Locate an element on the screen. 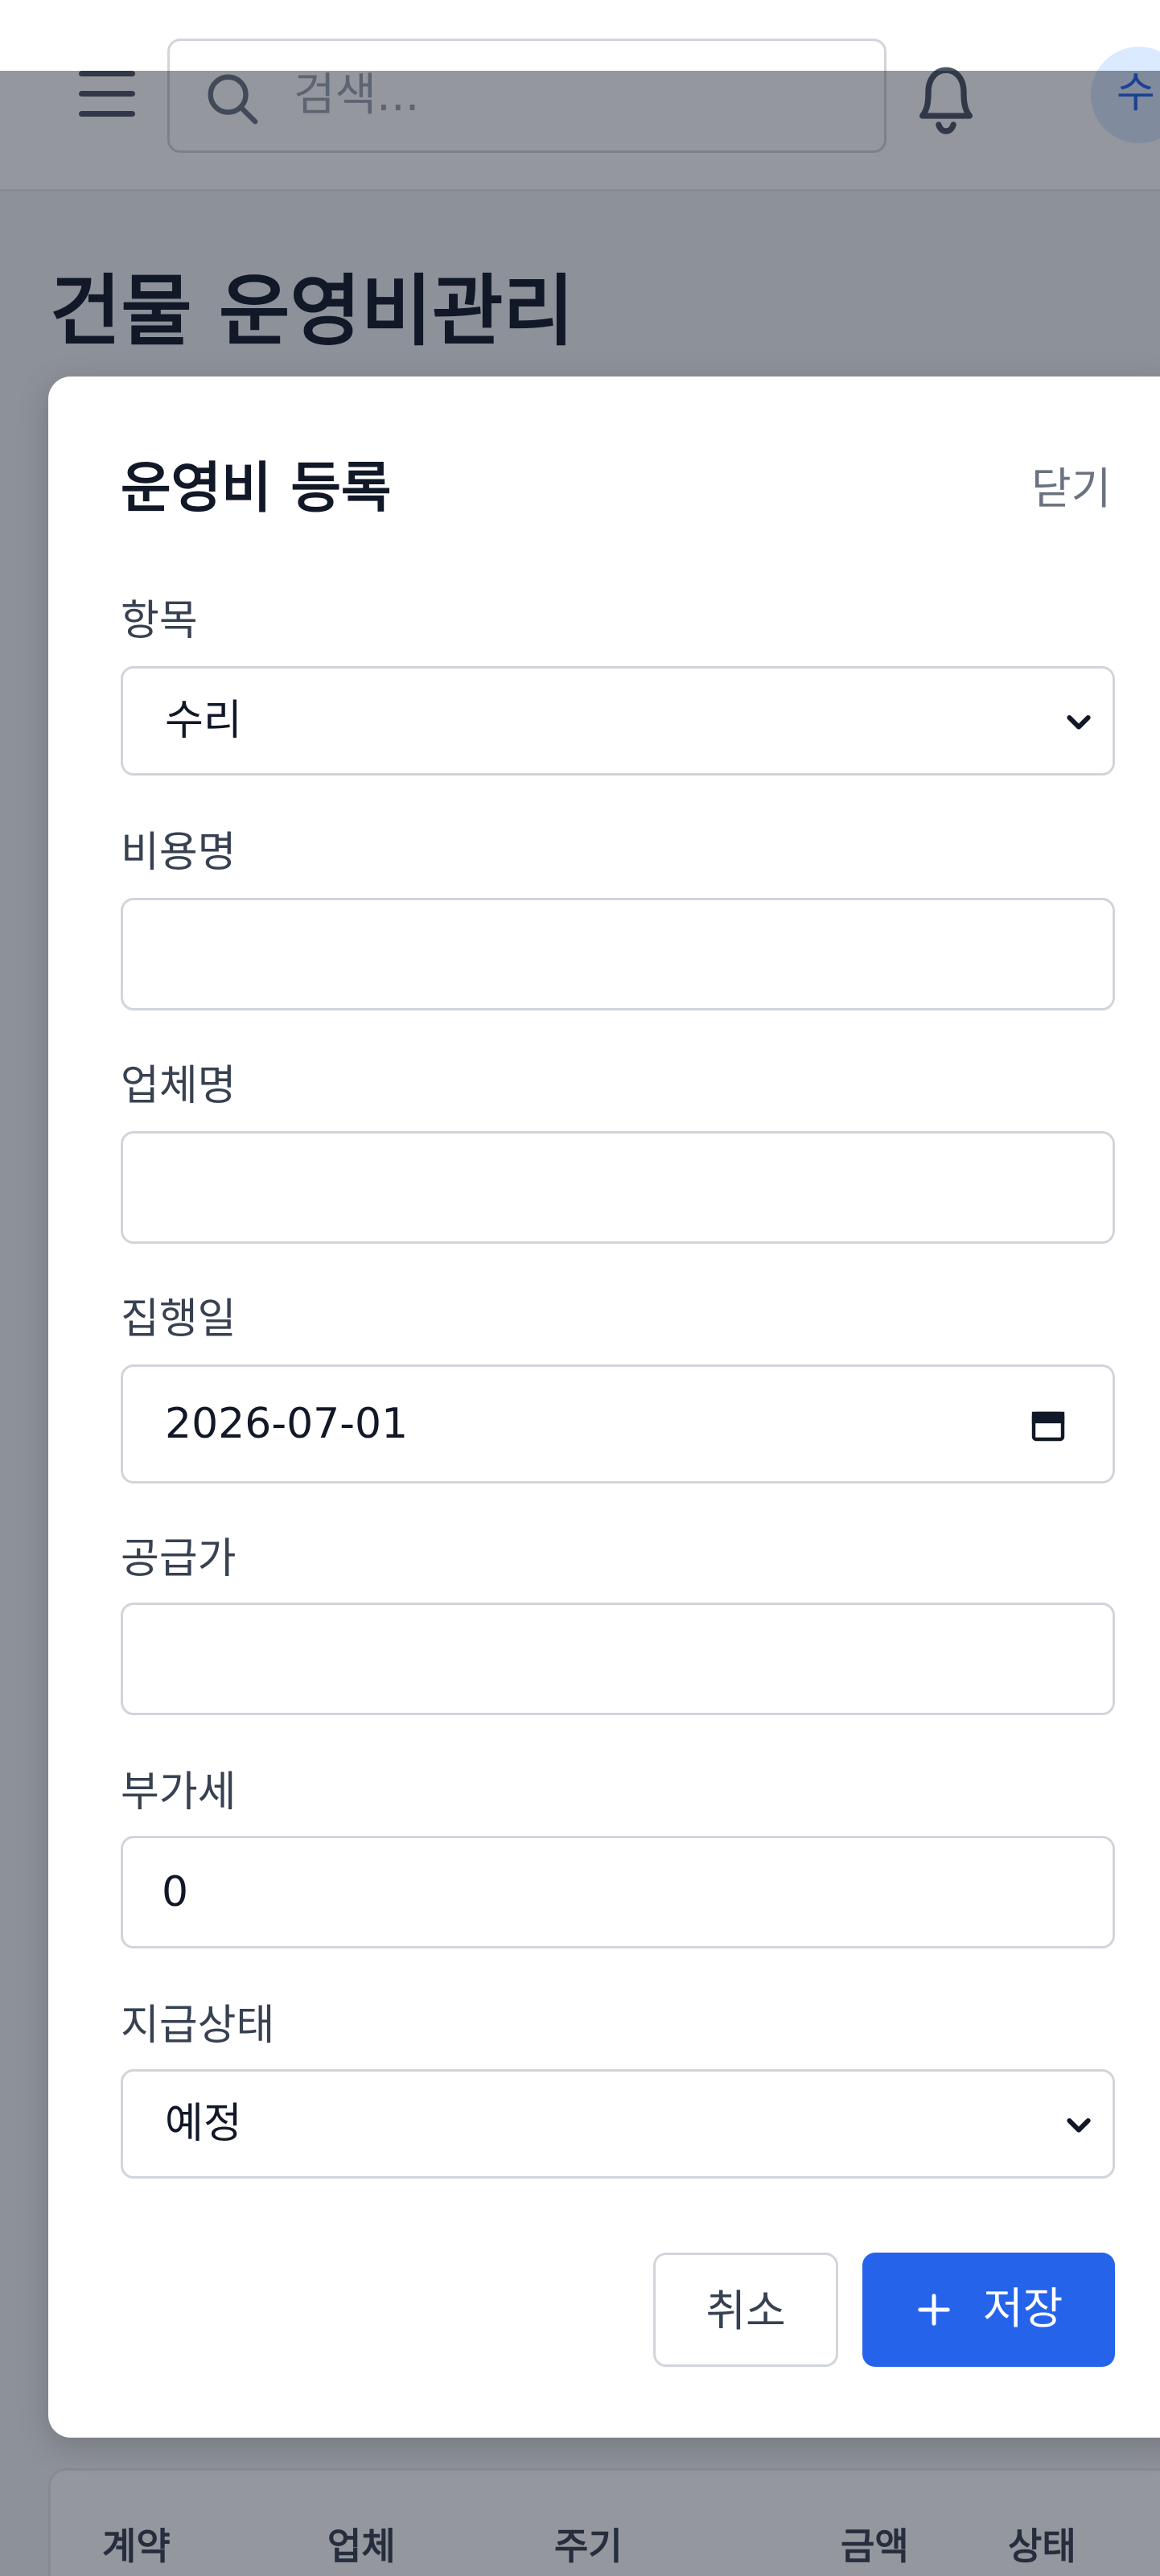  close-button: 닫기 is located at coordinates (1071, 489).